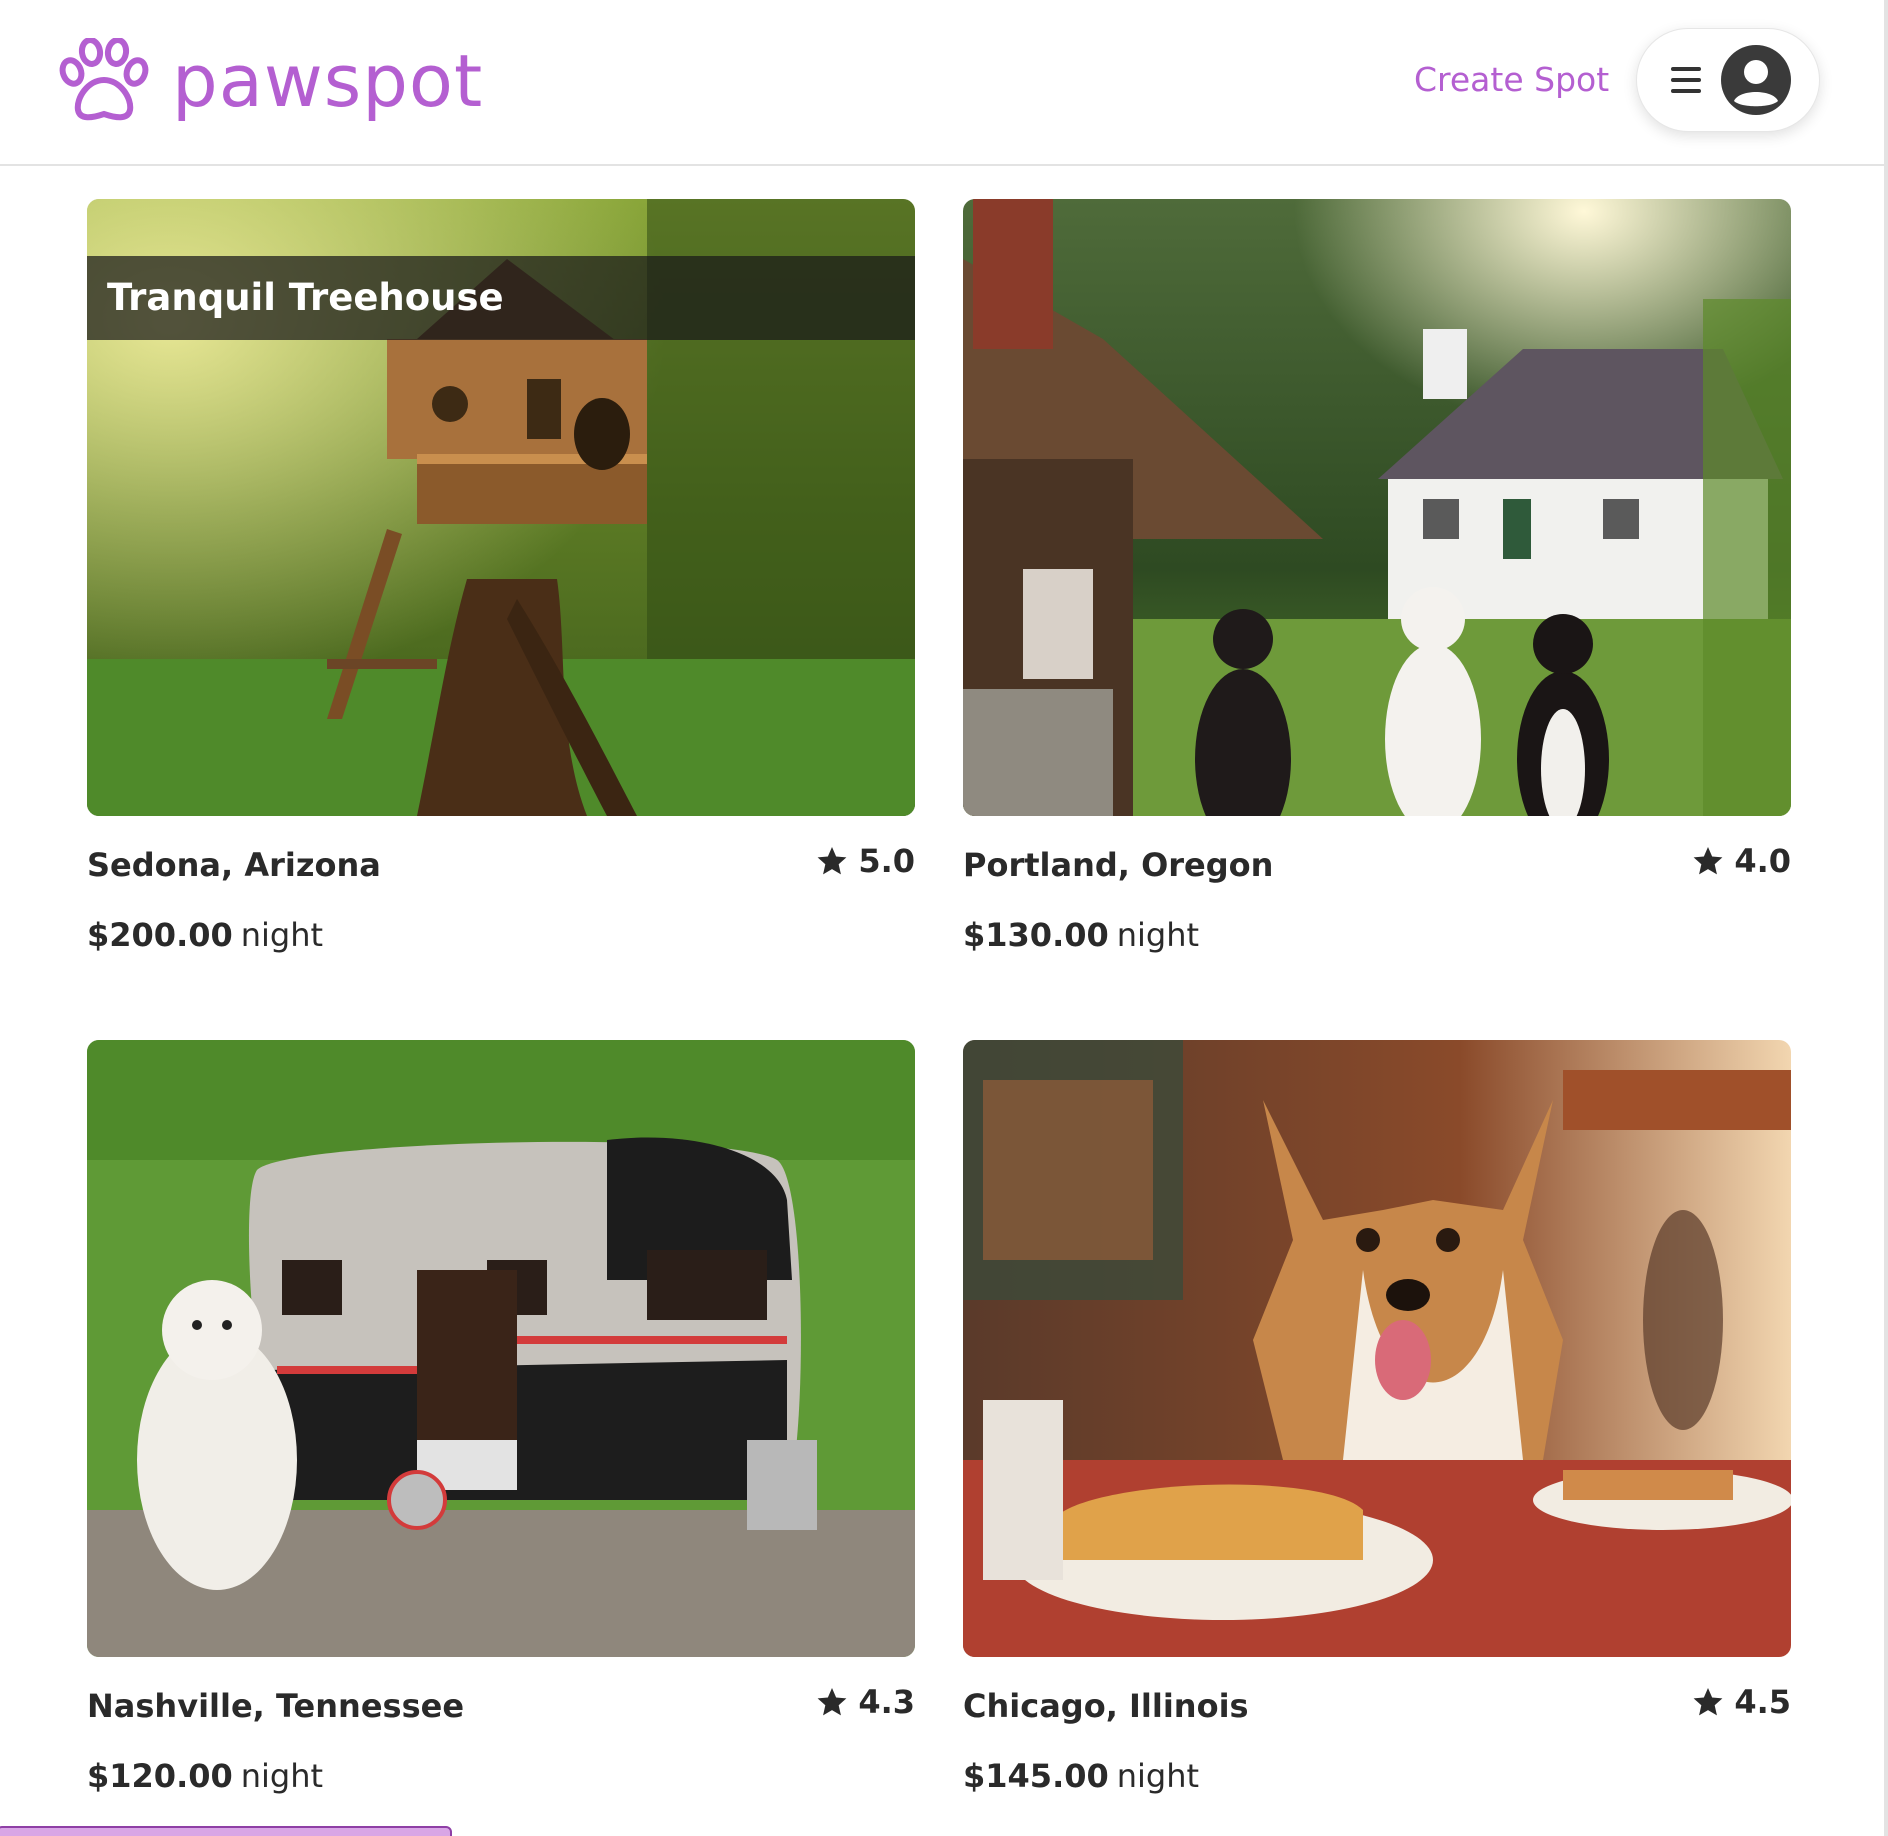  Describe the element at coordinates (501, 507) in the screenshot. I see `spot-image-treehouse: Tranquil Treehouse` at that location.